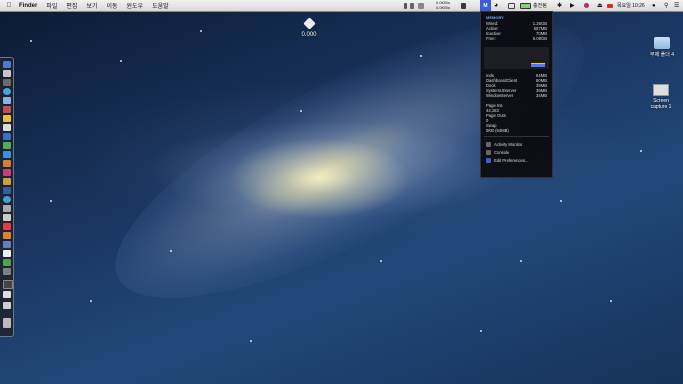  I want to click on meter-bars-icon, so click(463, 5).